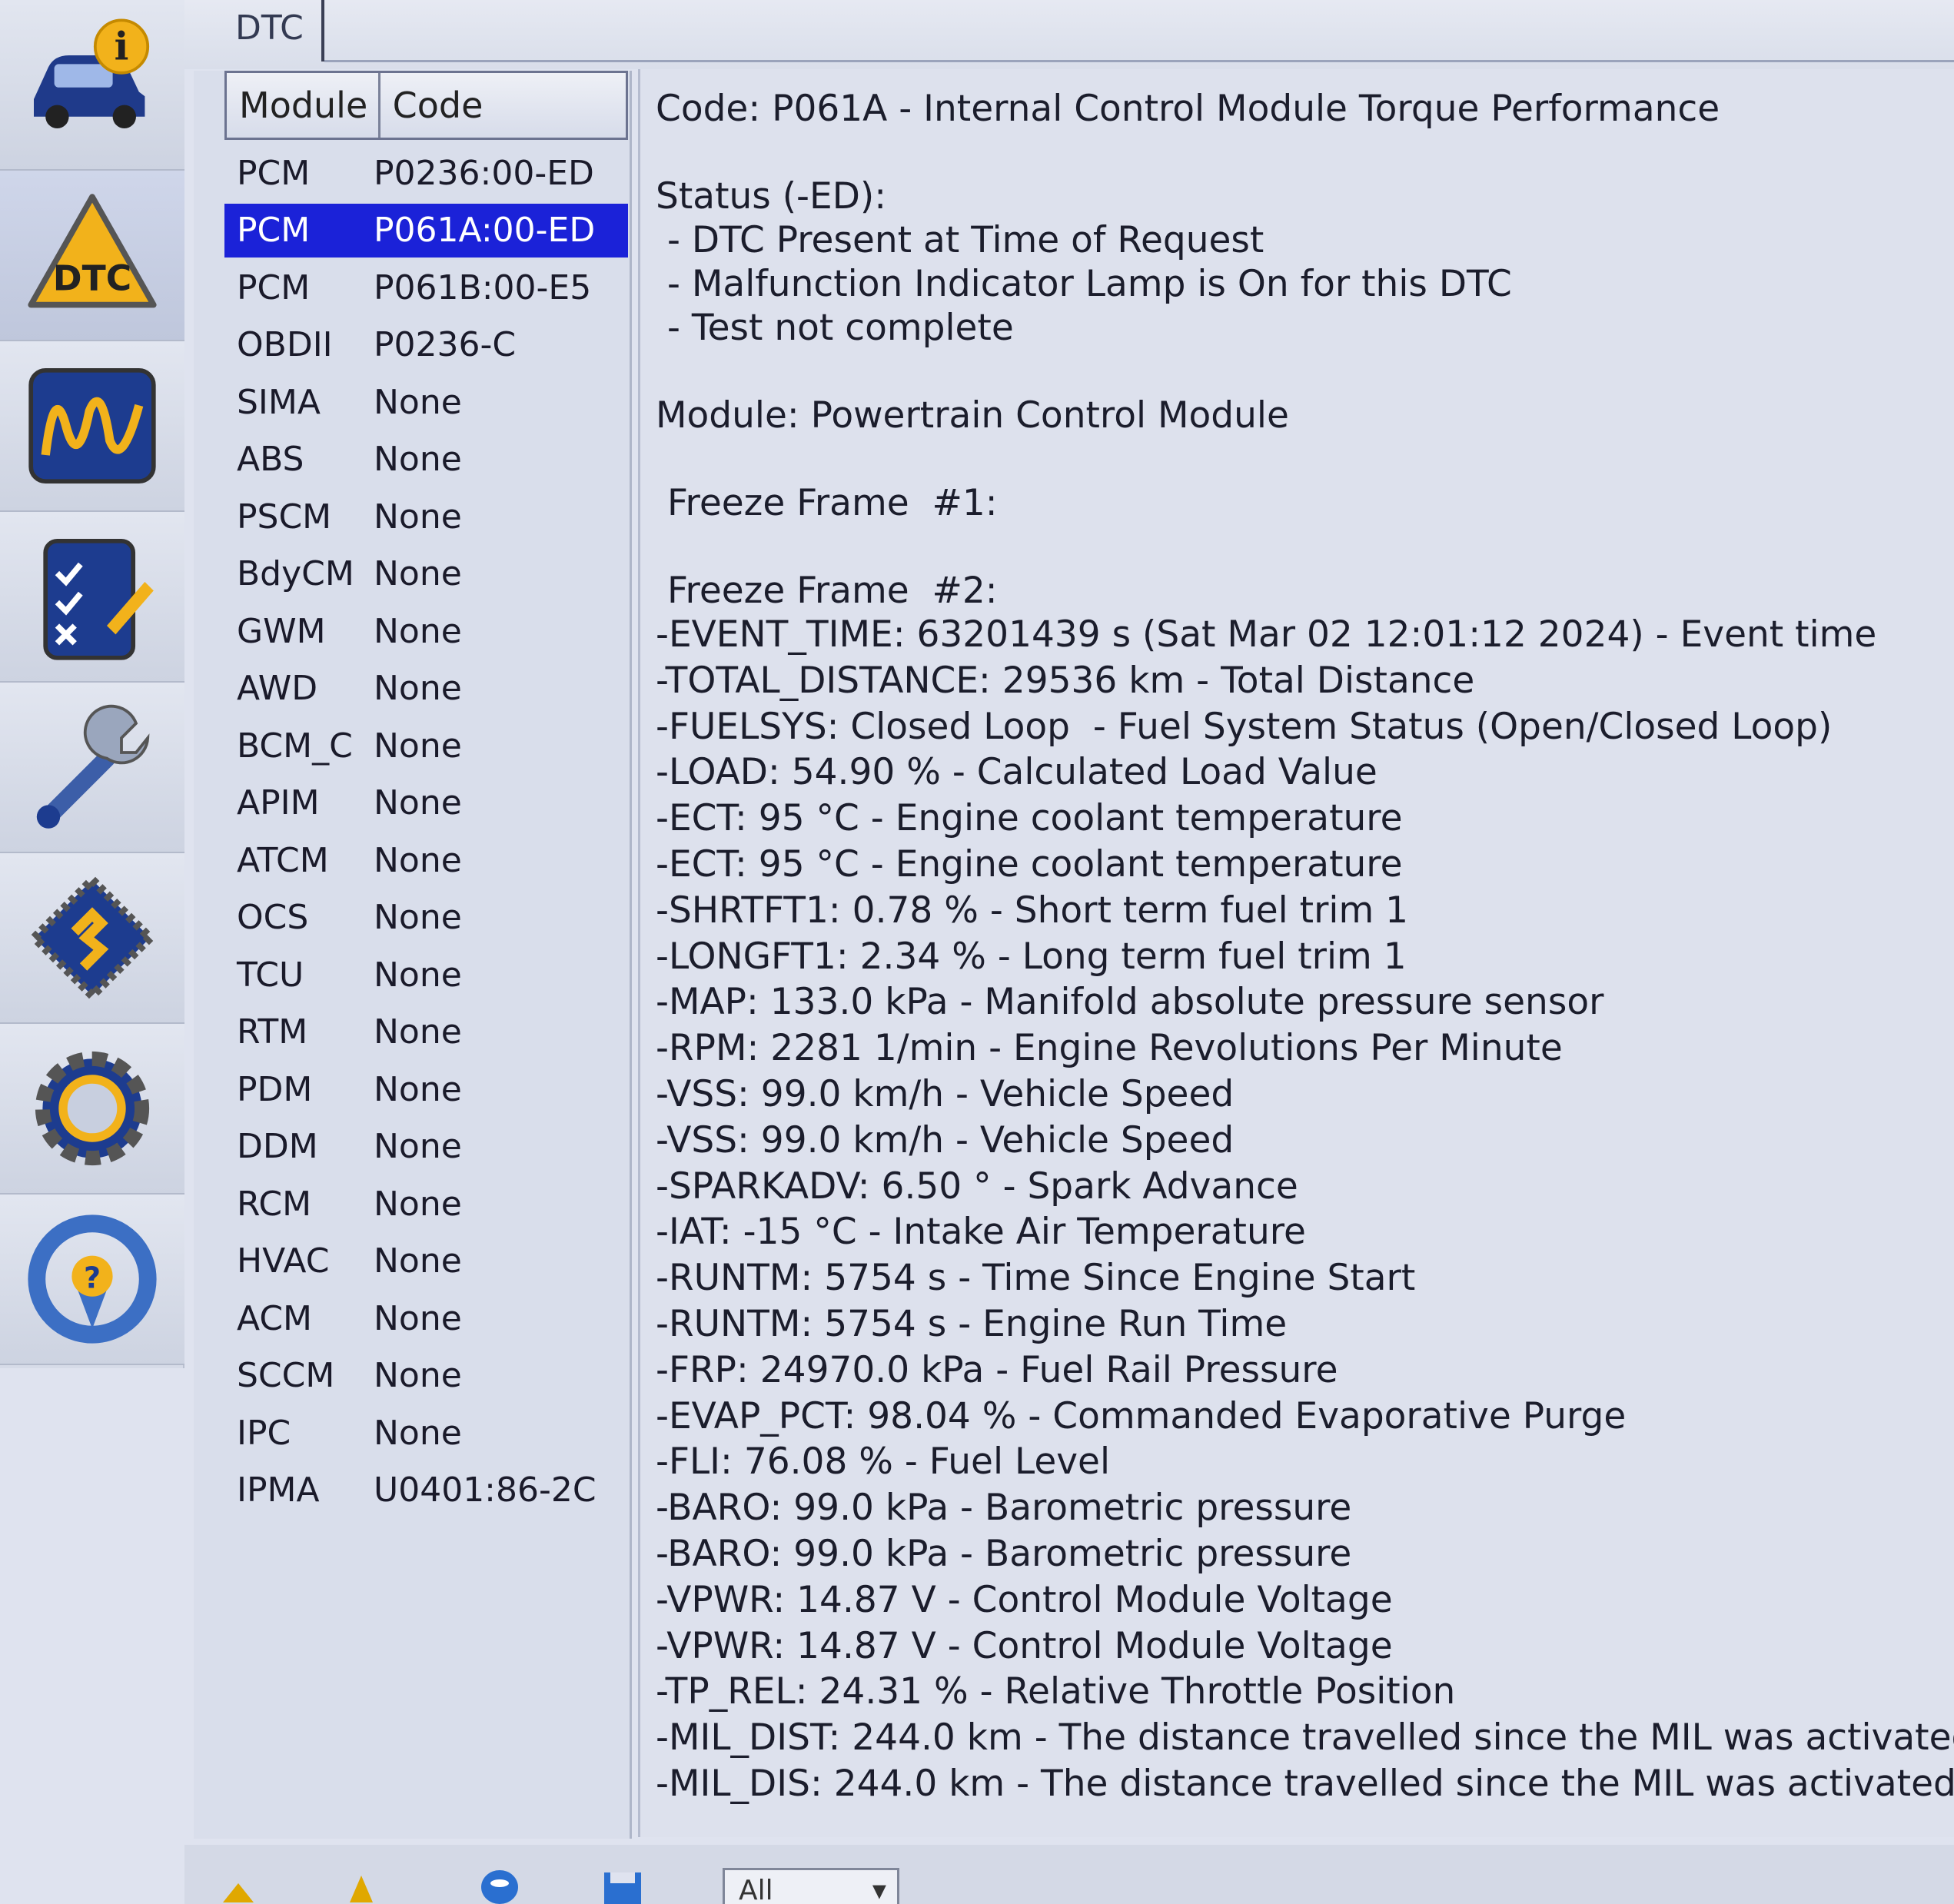 This screenshot has height=1904, width=1954. I want to click on table-row: PCM P061B:00-E5, so click(426, 287).